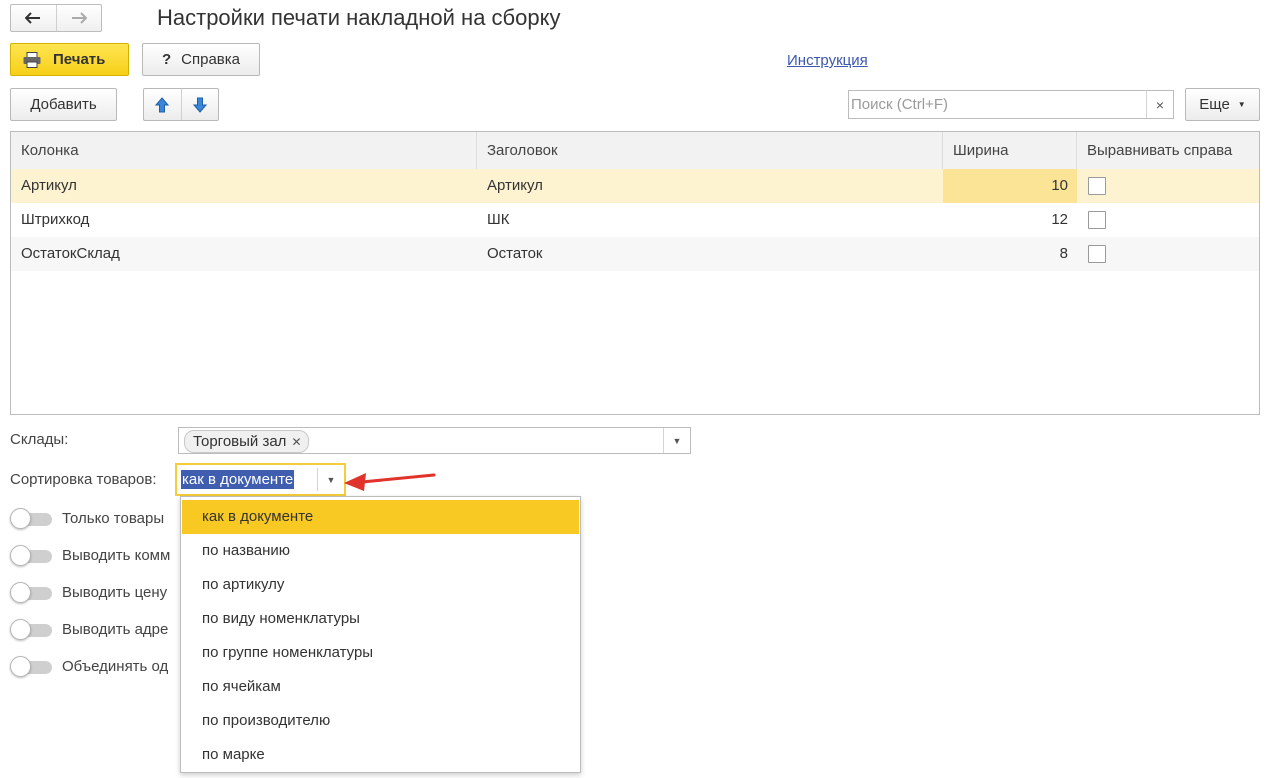  Describe the element at coordinates (1010, 186) in the screenshot. I see `cell-width: 10` at that location.